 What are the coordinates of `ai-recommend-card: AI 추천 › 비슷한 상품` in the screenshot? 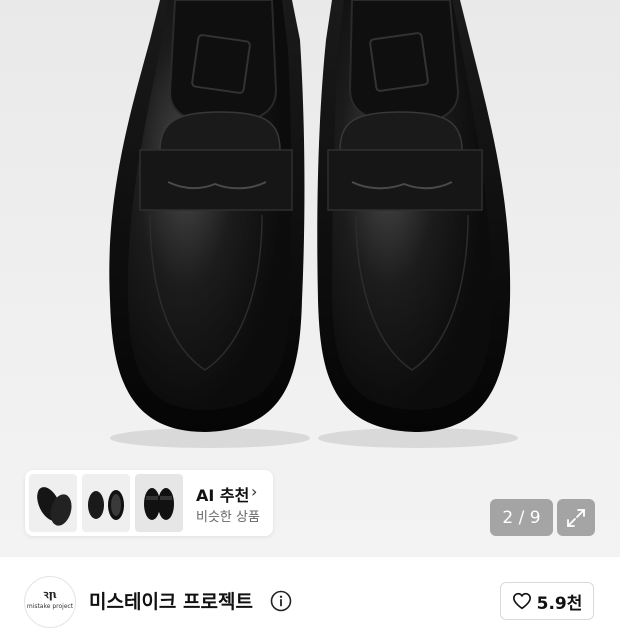 It's located at (149, 503).